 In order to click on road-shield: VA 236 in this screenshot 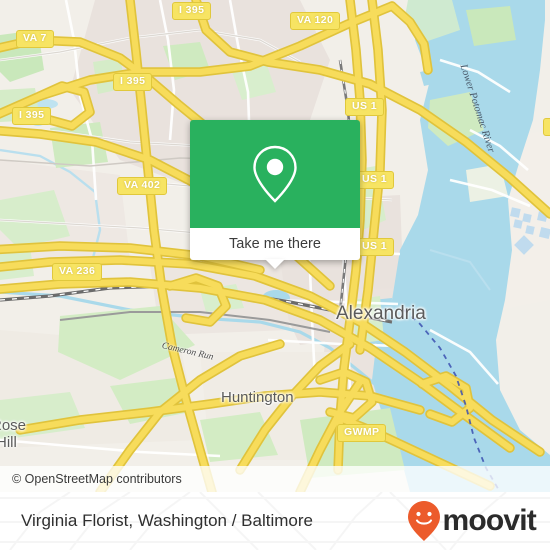, I will do `click(77, 272)`.